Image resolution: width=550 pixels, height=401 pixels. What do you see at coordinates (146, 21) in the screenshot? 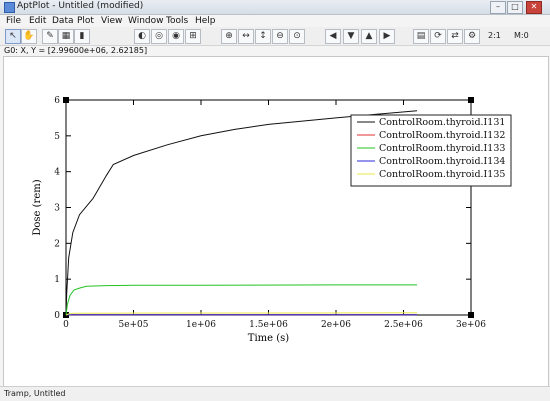
I see `menu-window: Window` at bounding box center [146, 21].